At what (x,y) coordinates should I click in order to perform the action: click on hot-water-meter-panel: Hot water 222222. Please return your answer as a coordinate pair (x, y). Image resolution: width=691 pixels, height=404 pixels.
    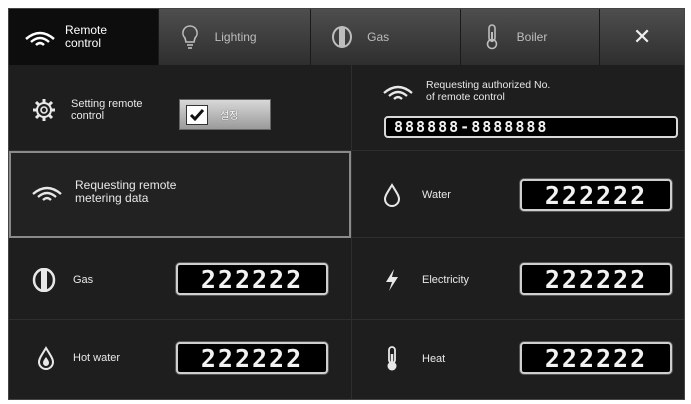
    Looking at the image, I should click on (180, 359).